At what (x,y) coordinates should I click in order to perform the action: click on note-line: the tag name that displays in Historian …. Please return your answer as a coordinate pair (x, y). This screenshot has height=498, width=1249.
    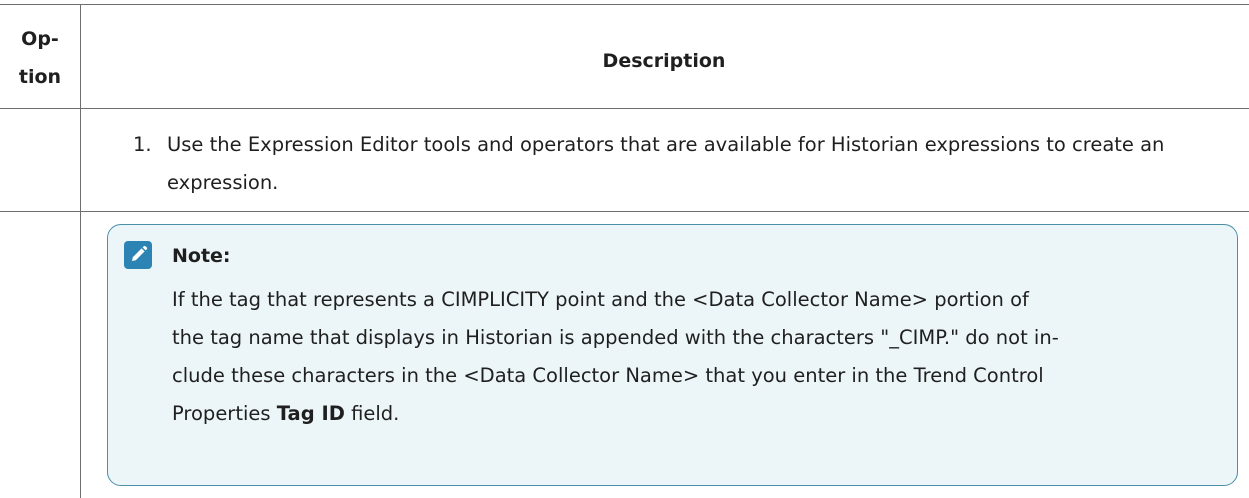
    Looking at the image, I should click on (615, 337).